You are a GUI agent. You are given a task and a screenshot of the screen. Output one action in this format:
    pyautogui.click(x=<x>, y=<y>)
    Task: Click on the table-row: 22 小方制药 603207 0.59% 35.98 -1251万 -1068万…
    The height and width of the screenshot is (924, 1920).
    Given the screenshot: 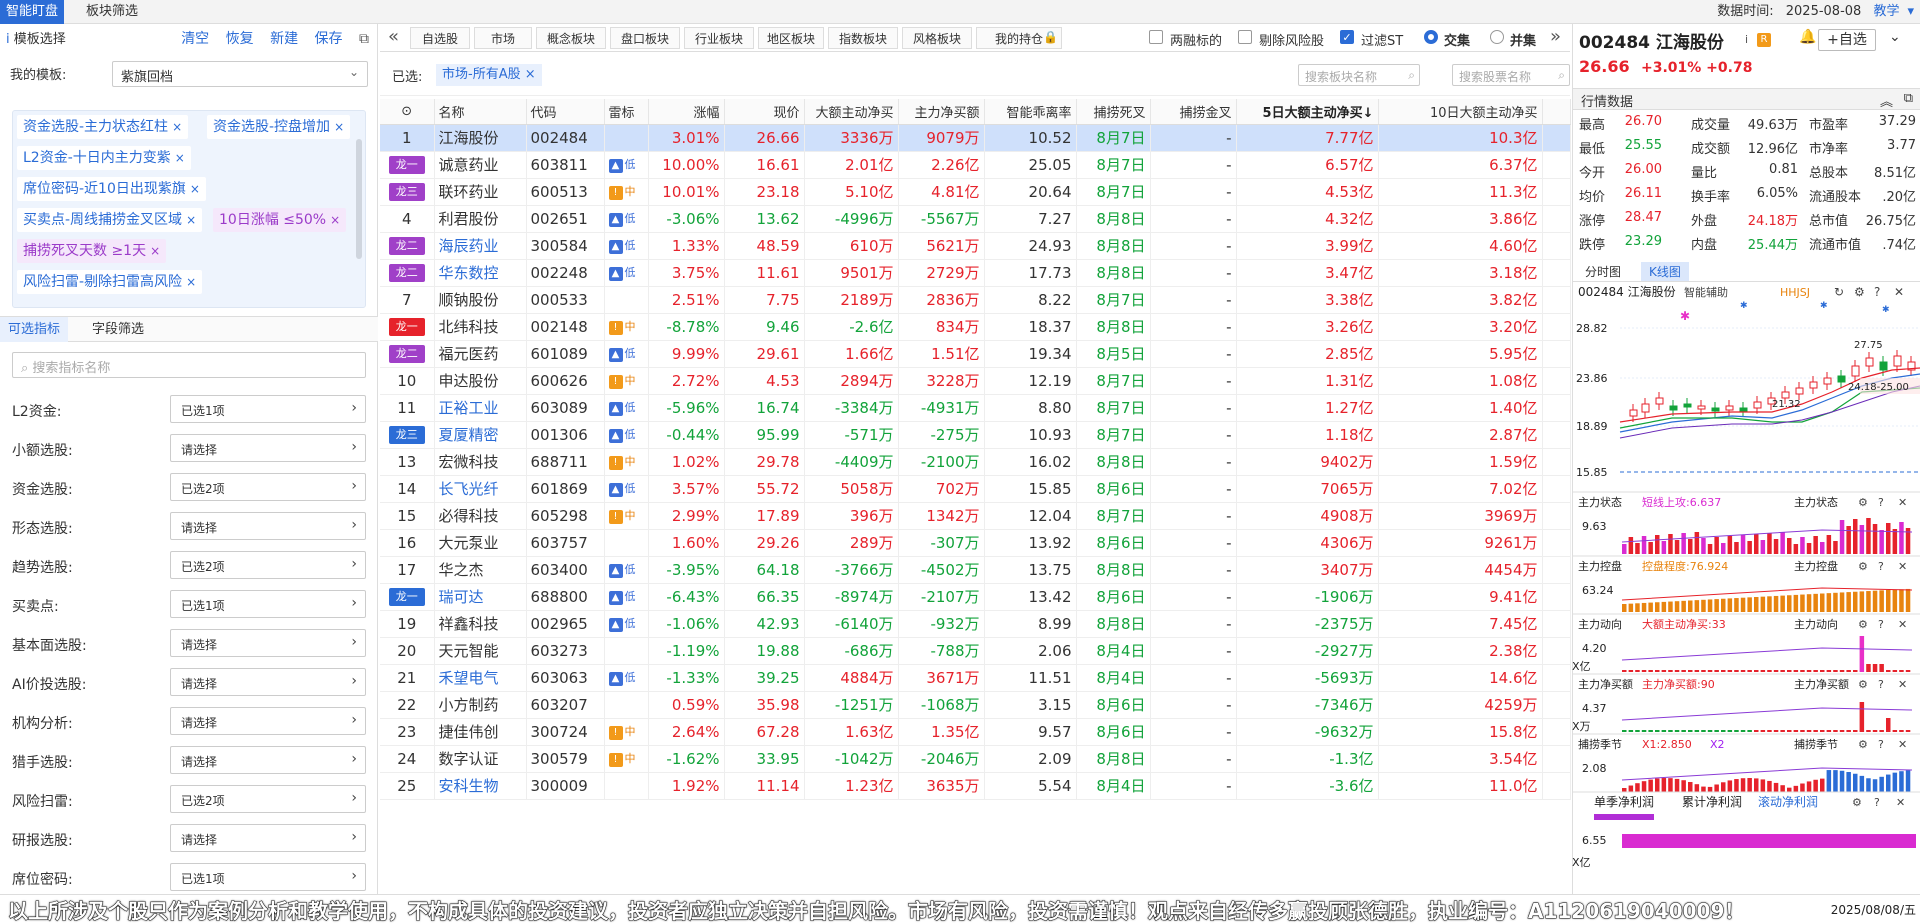 What is the action you would take?
    pyautogui.click(x=975, y=705)
    